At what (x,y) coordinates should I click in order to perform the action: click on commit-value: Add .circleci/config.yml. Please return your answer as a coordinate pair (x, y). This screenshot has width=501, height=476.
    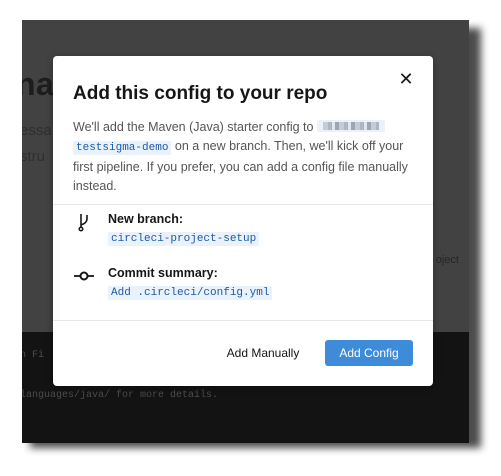
    Looking at the image, I should click on (190, 293).